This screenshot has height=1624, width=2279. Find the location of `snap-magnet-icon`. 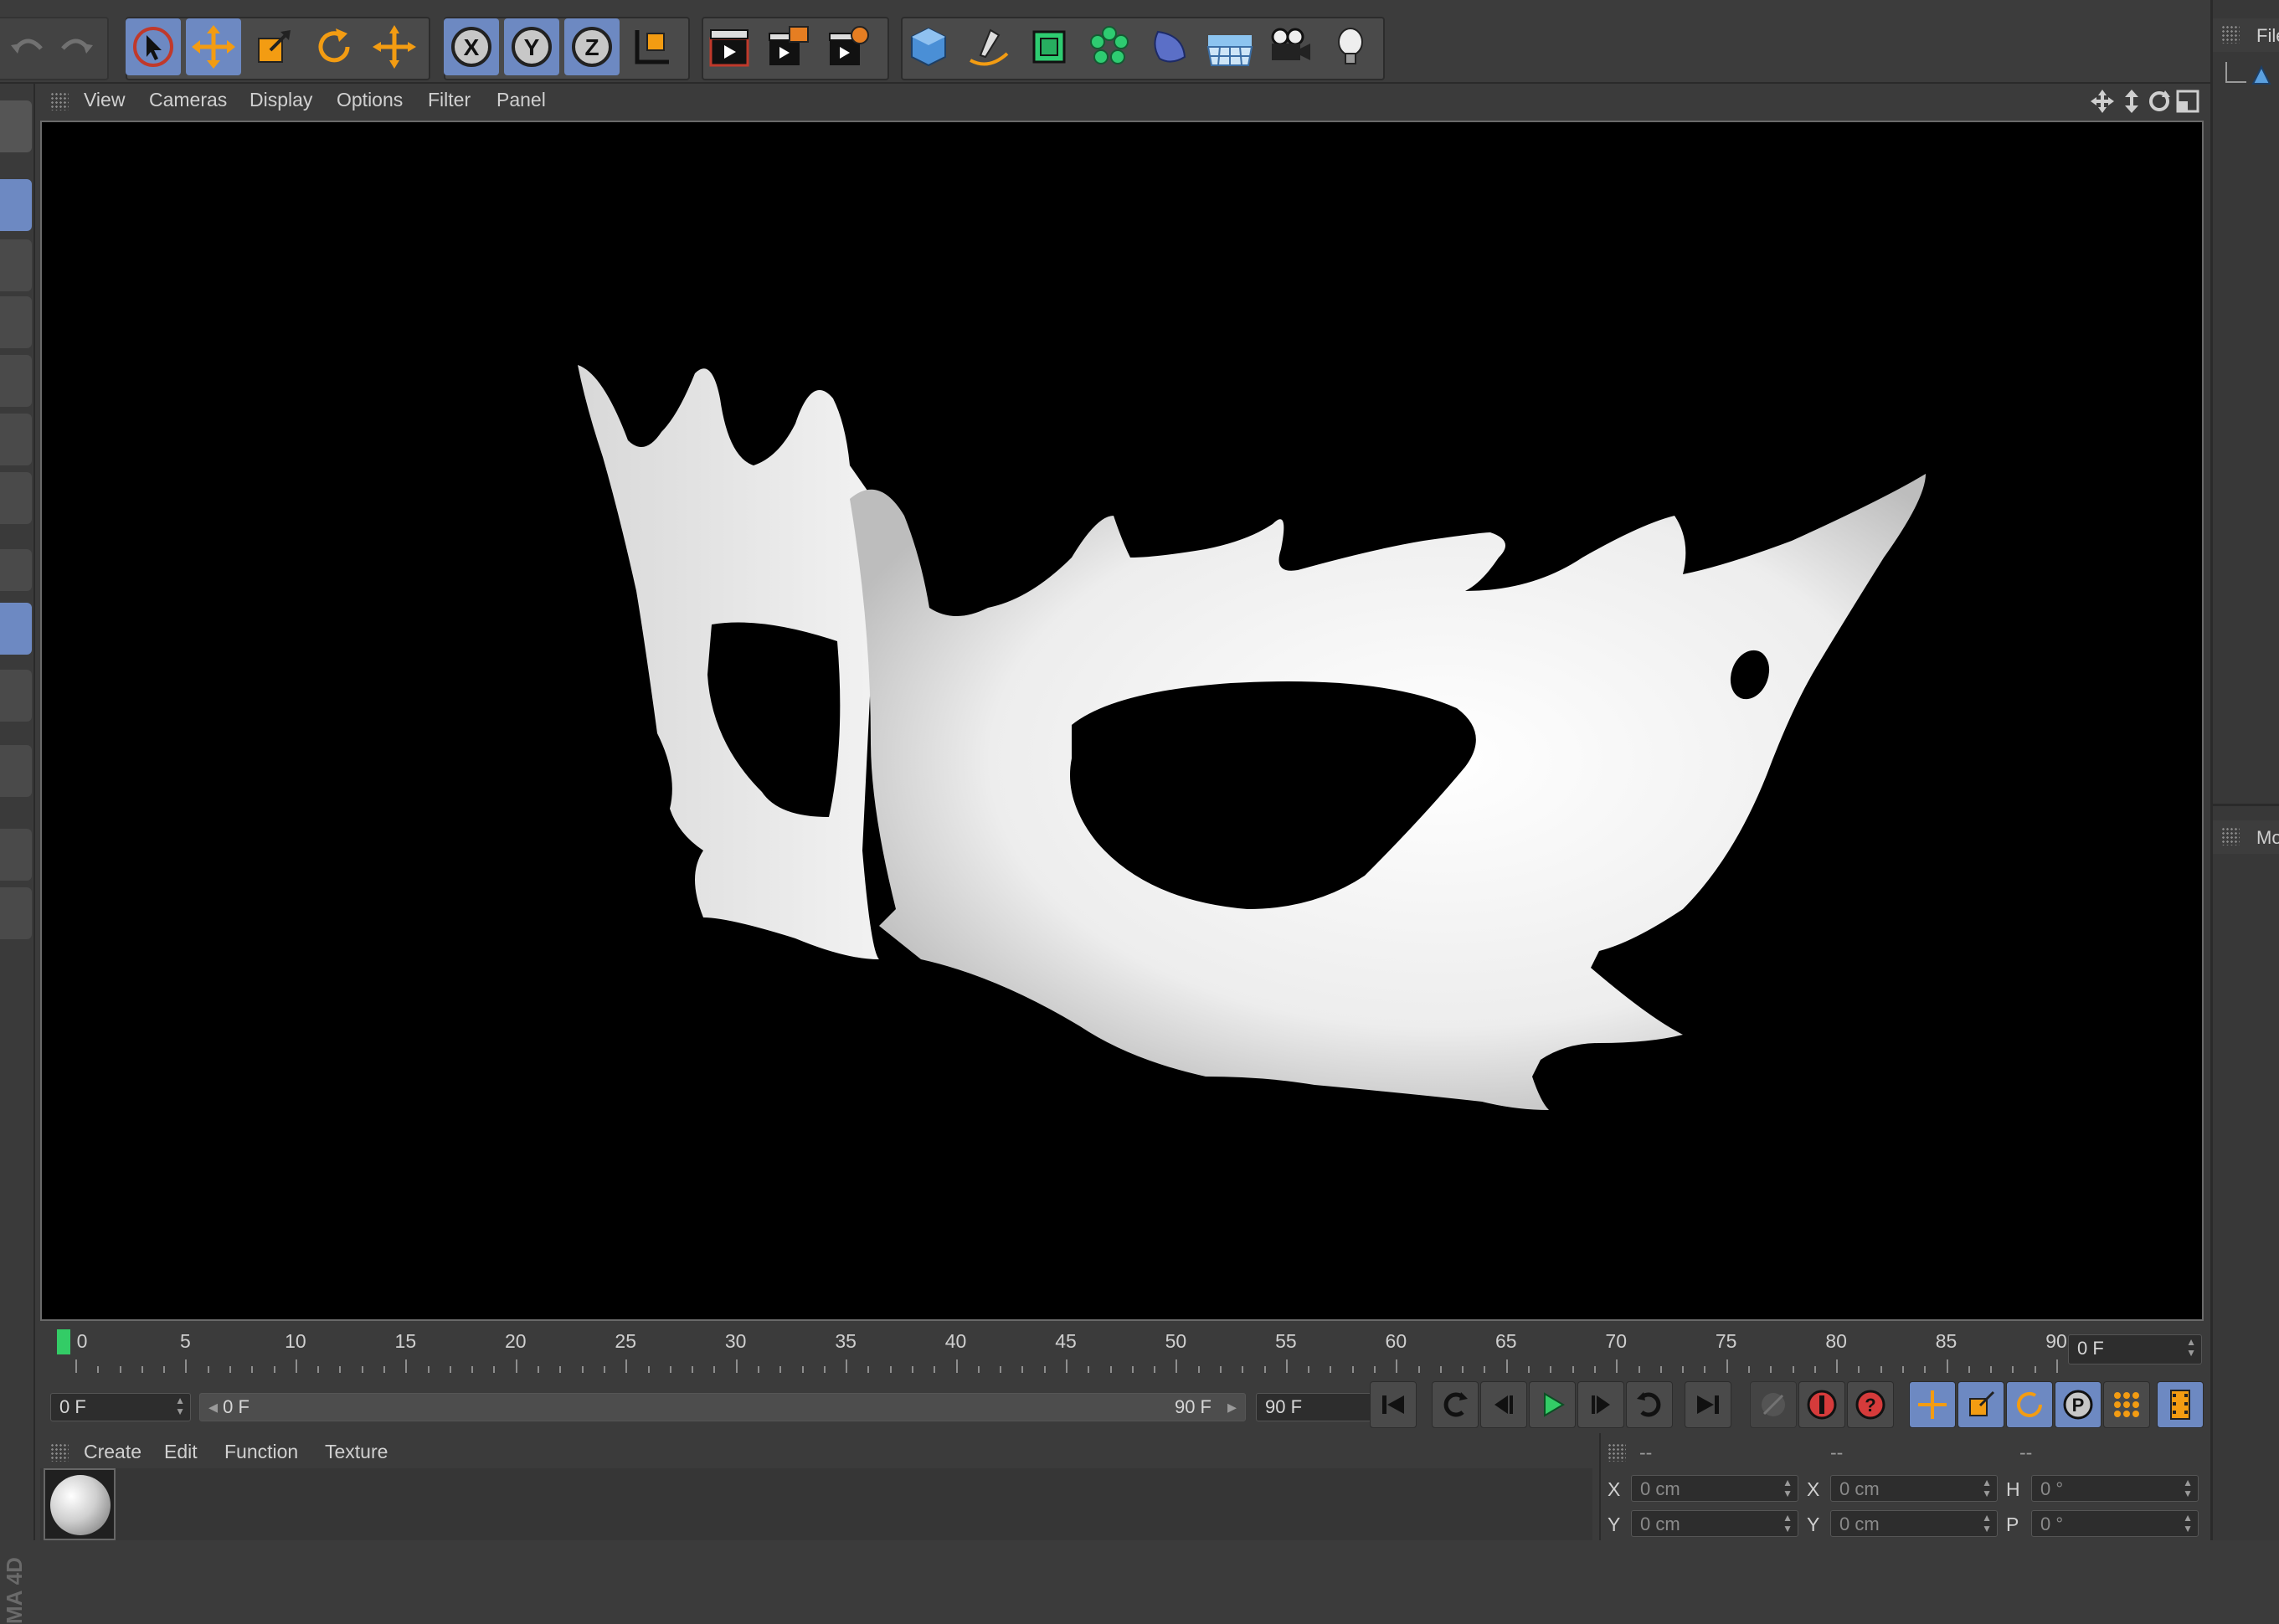

snap-magnet-icon is located at coordinates (16, 771).